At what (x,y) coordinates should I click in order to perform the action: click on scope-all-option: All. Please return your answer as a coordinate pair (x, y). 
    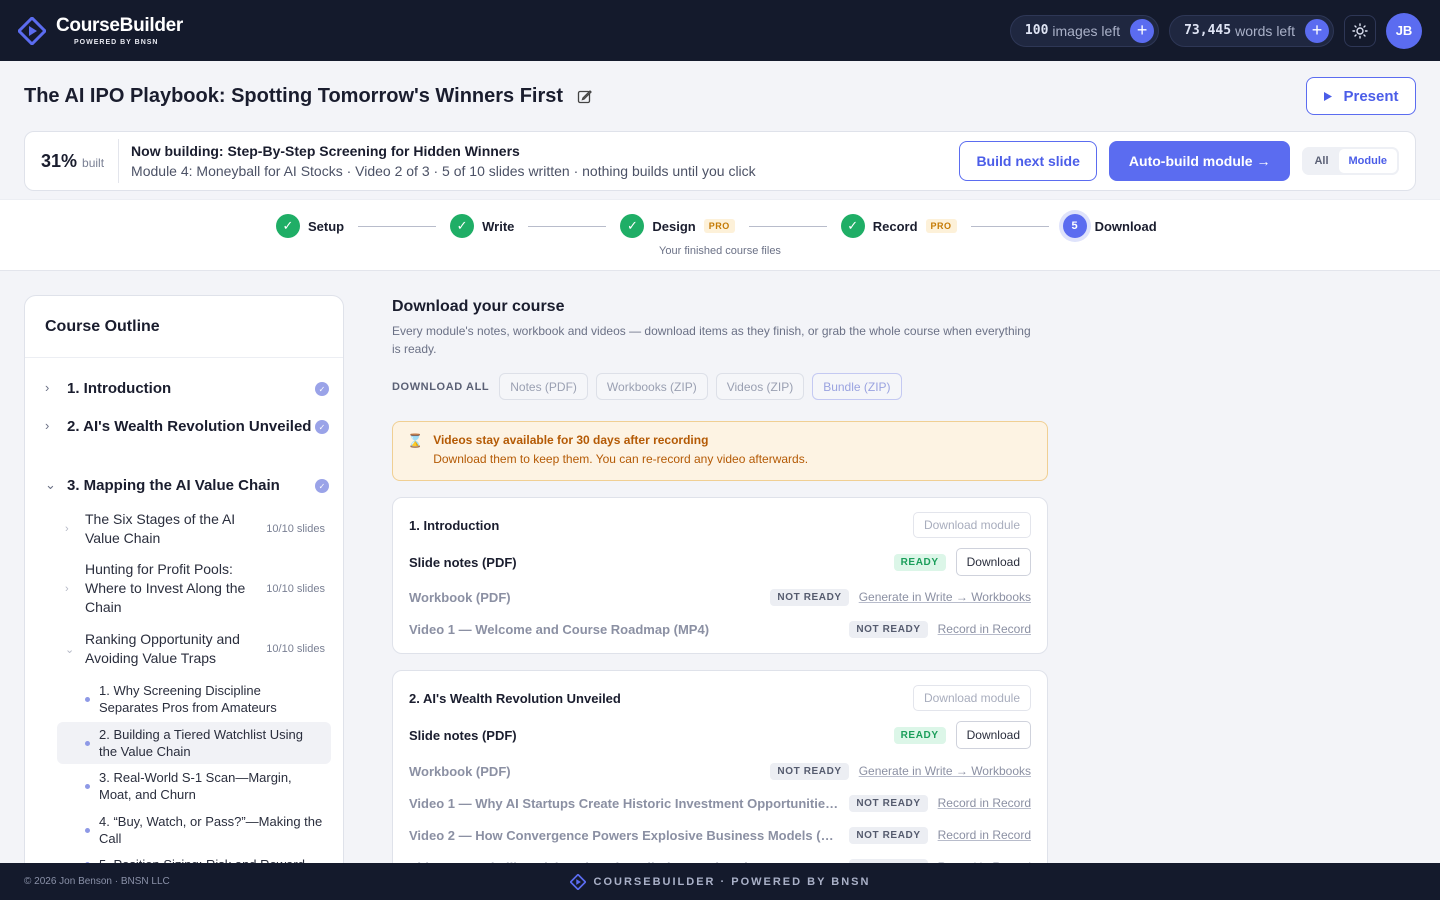
    Looking at the image, I should click on (1321, 161).